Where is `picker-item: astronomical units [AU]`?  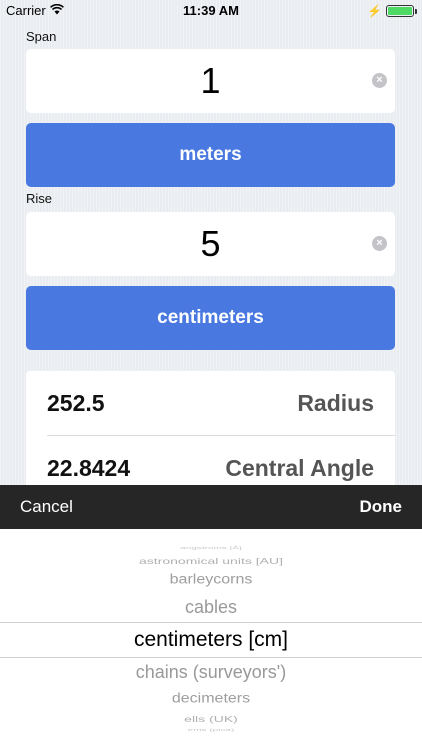
picker-item: astronomical units [AU] is located at coordinates (211, 561).